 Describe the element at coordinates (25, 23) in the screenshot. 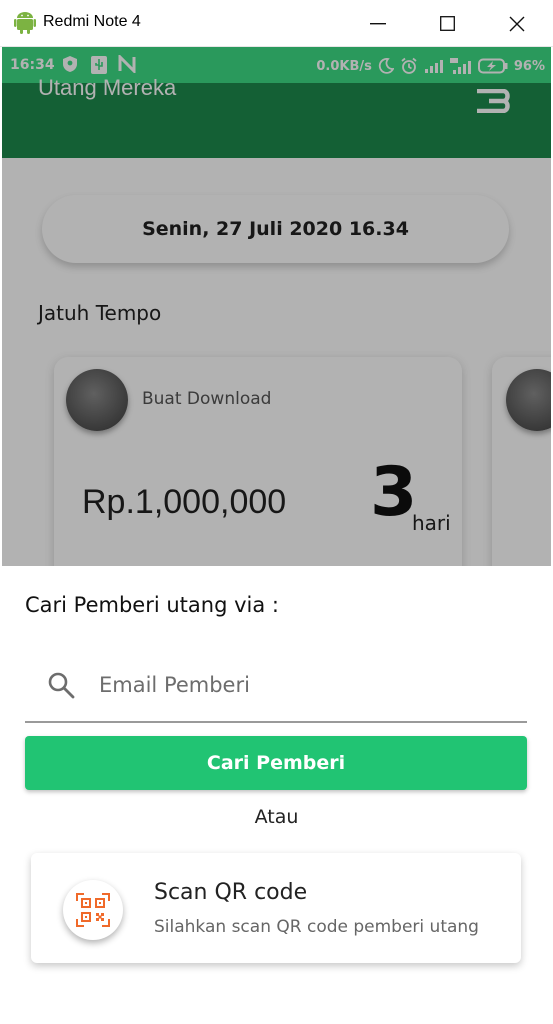

I see `android-icon` at that location.